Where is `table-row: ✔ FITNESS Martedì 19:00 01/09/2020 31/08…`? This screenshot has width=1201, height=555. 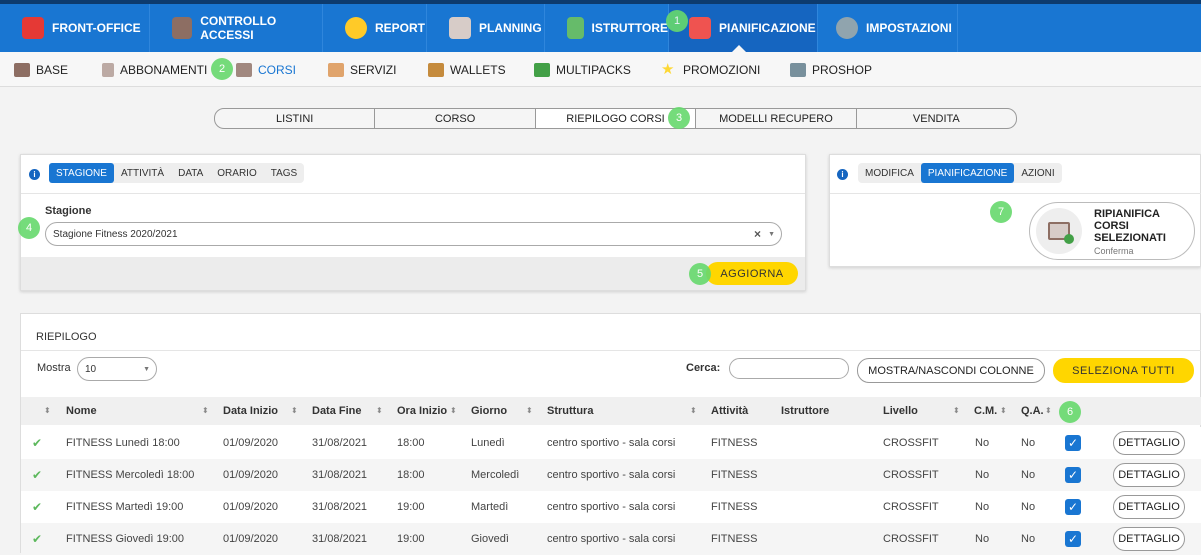 table-row: ✔ FITNESS Martedì 19:00 01/09/2020 31/08… is located at coordinates (611, 507).